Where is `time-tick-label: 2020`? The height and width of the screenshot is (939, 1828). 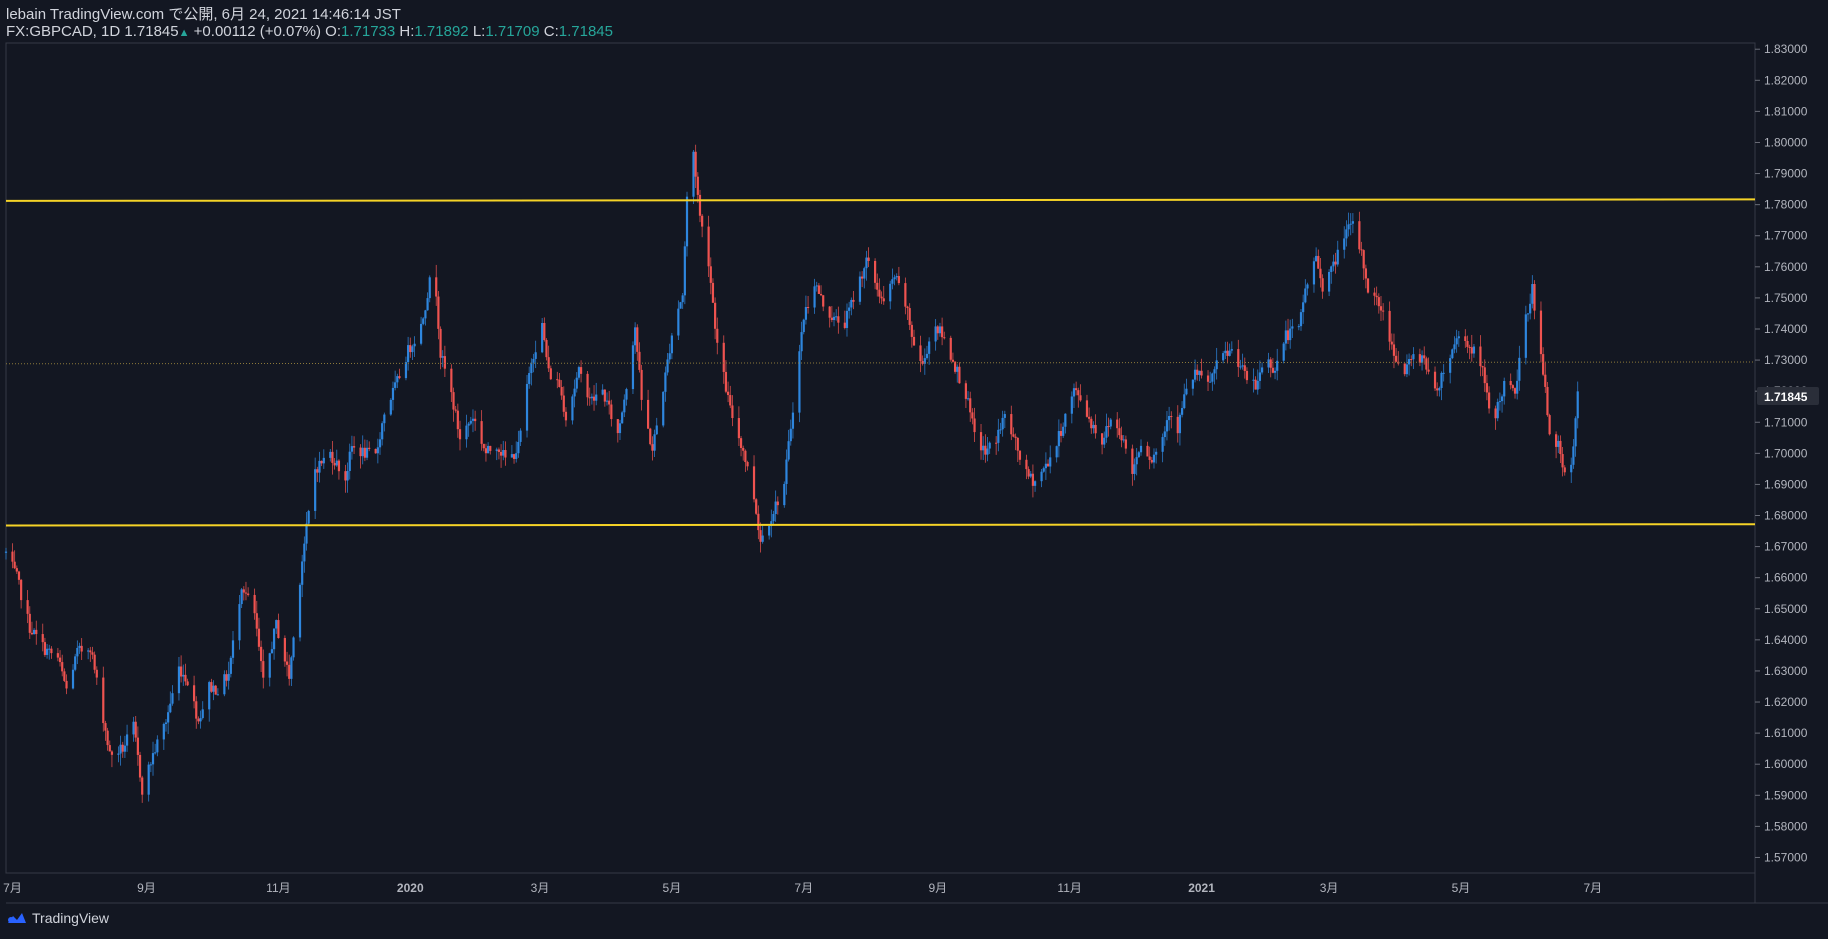
time-tick-label: 2020 is located at coordinates (410, 888).